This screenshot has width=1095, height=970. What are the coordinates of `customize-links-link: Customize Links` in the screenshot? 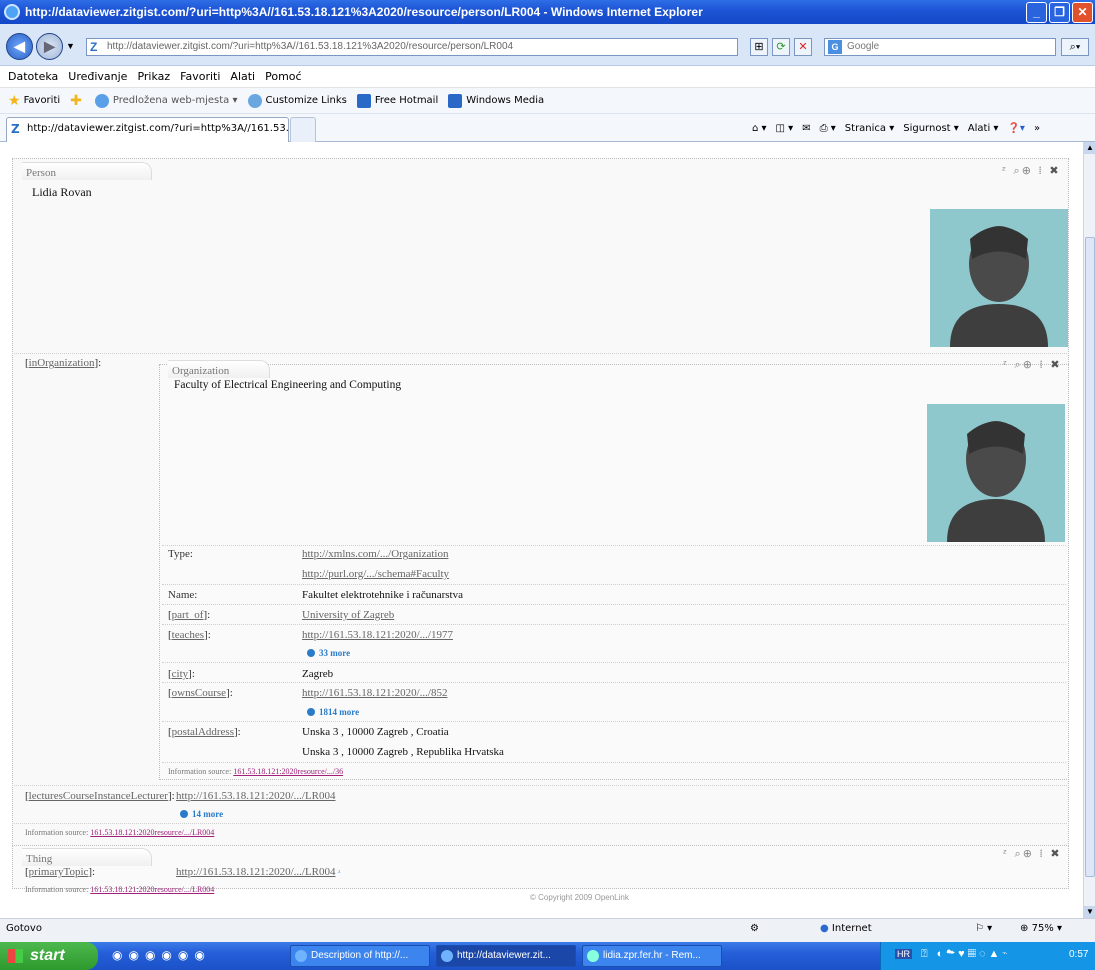 It's located at (297, 100).